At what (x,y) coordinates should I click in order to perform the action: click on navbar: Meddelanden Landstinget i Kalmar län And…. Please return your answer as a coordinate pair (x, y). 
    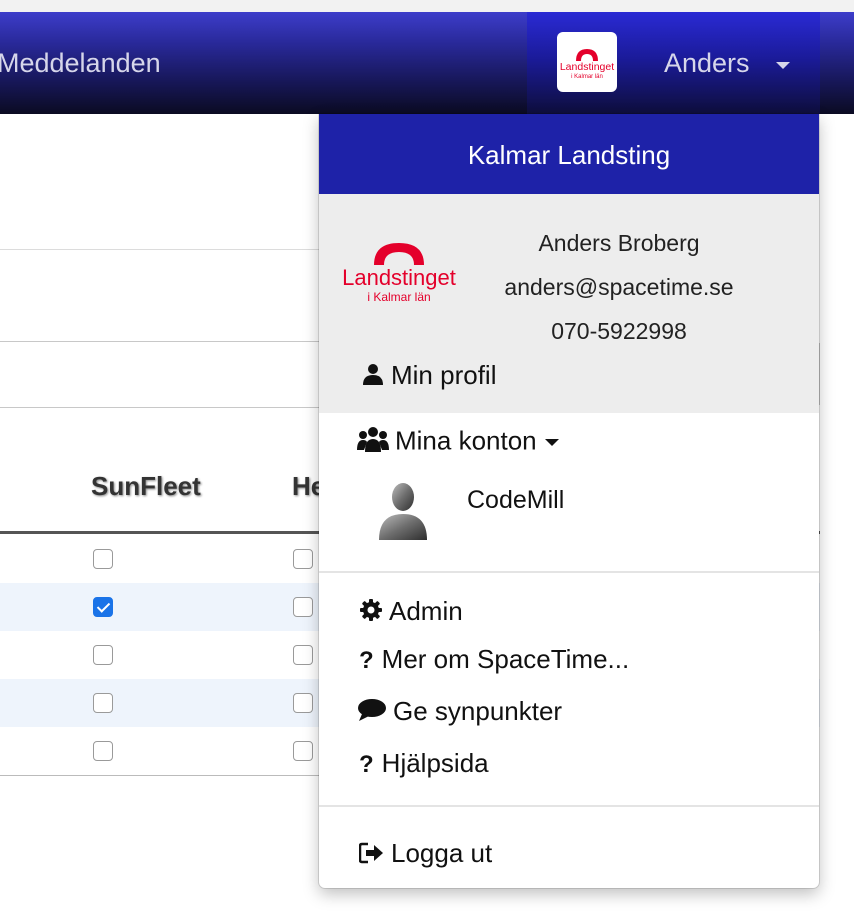
    Looking at the image, I should click on (427, 63).